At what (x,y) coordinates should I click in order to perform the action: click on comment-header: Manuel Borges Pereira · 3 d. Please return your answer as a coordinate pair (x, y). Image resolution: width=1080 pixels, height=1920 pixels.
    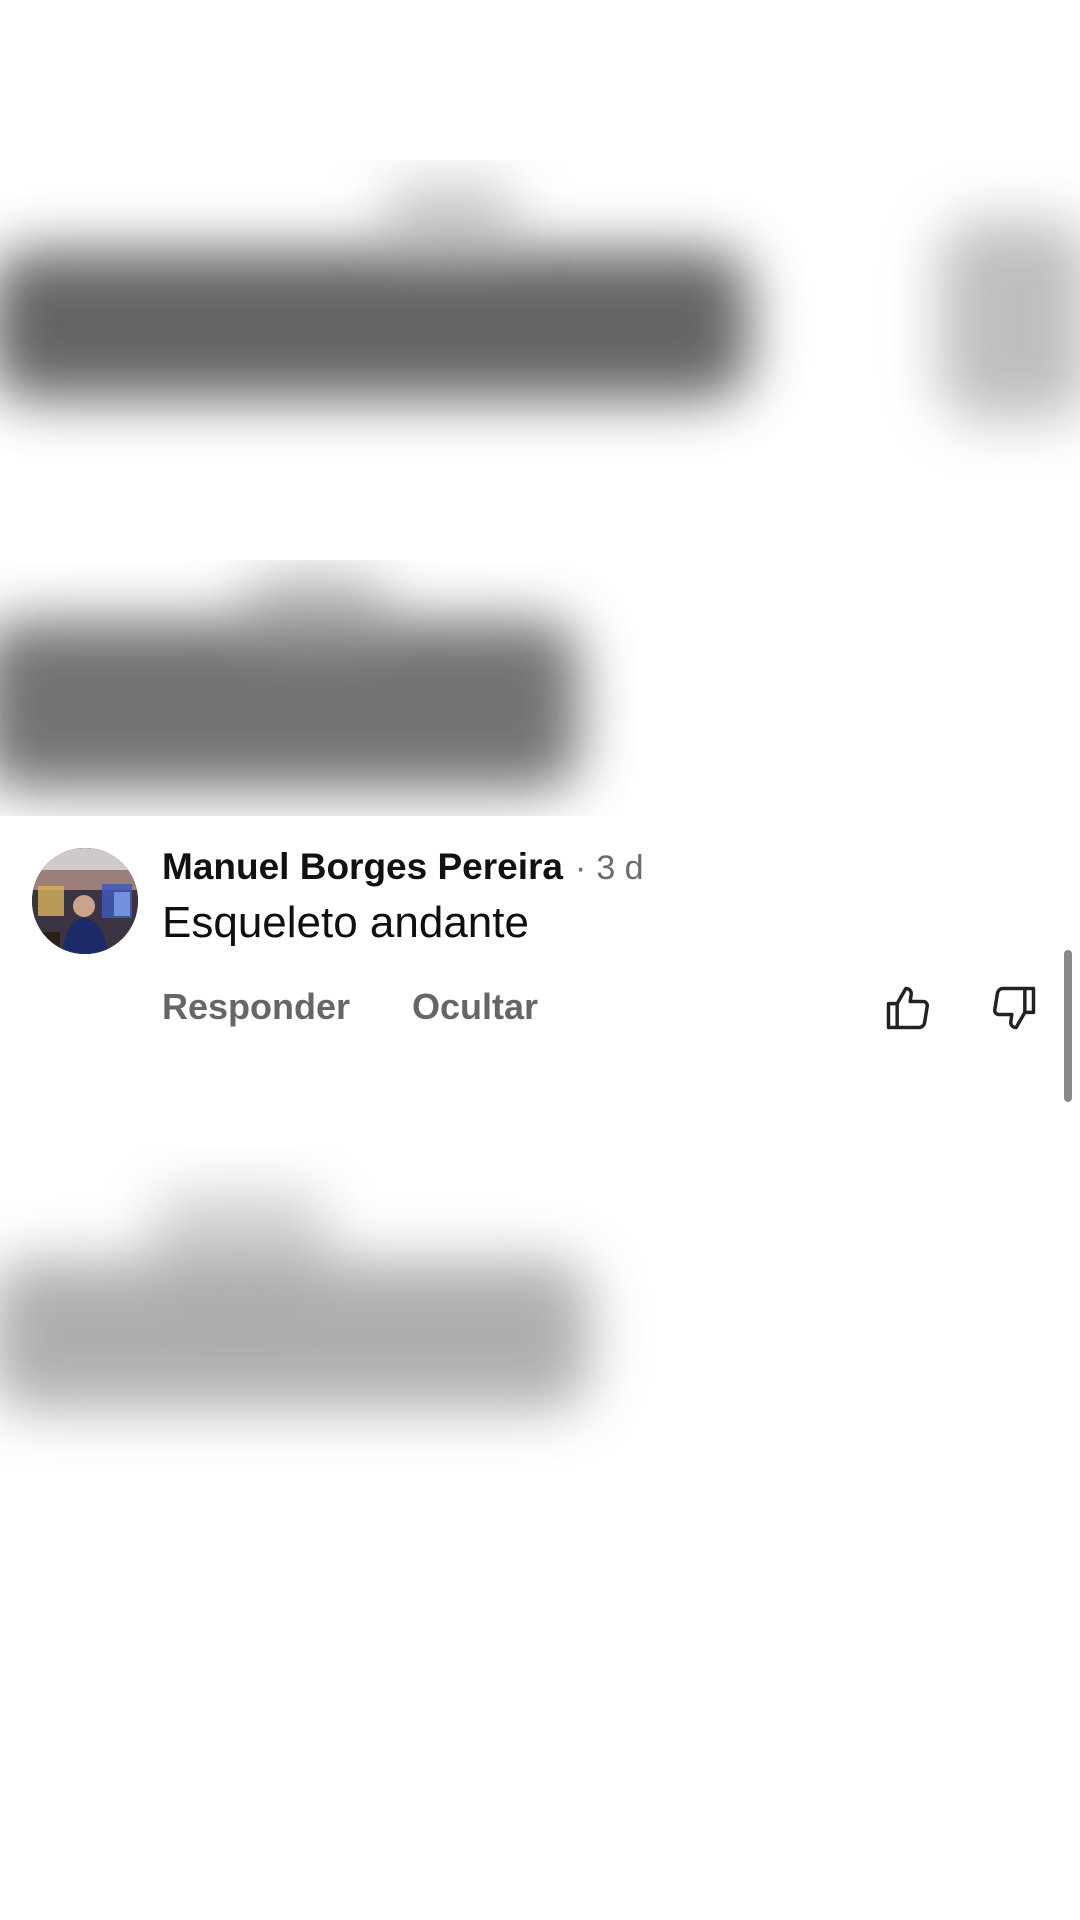
    Looking at the image, I should click on (403, 871).